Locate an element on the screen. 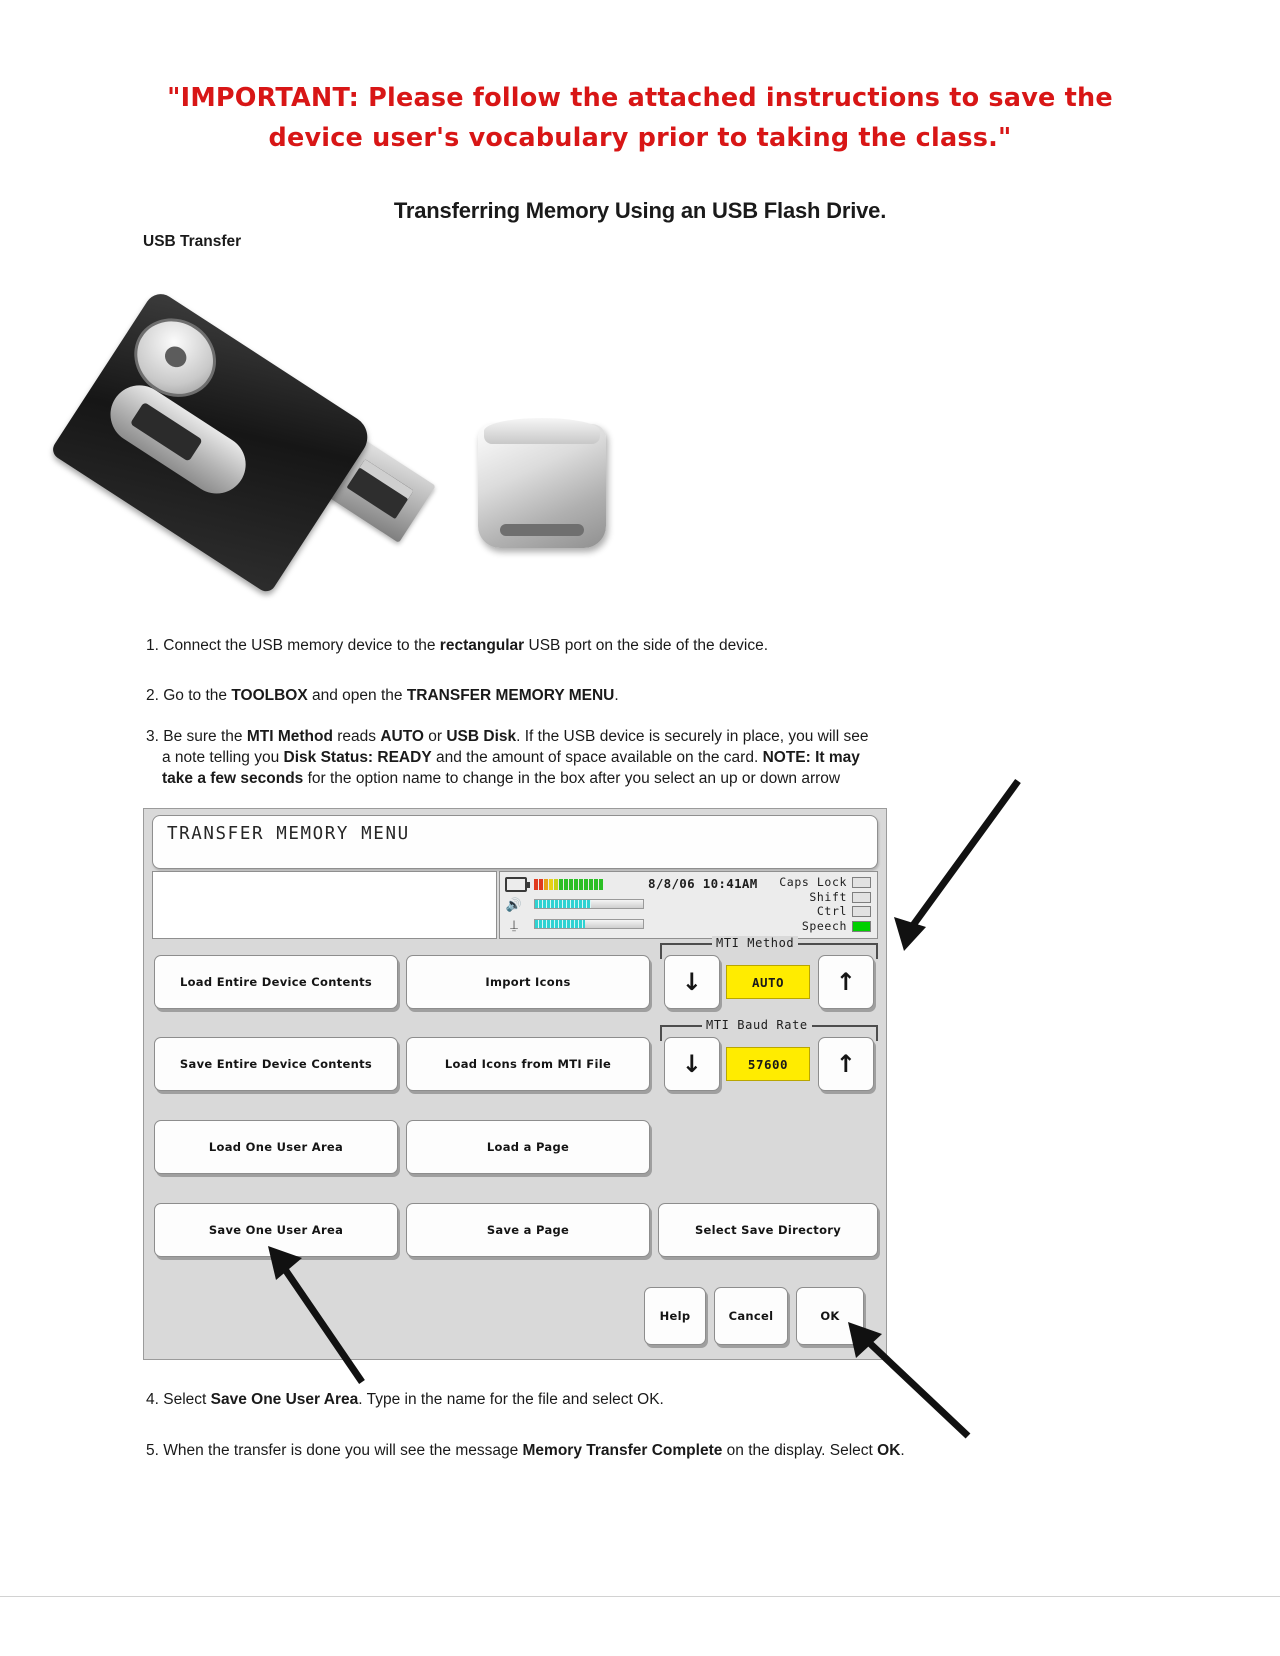 This screenshot has height=1656, width=1280. section-subtitle: USB Transfer is located at coordinates (192, 241).